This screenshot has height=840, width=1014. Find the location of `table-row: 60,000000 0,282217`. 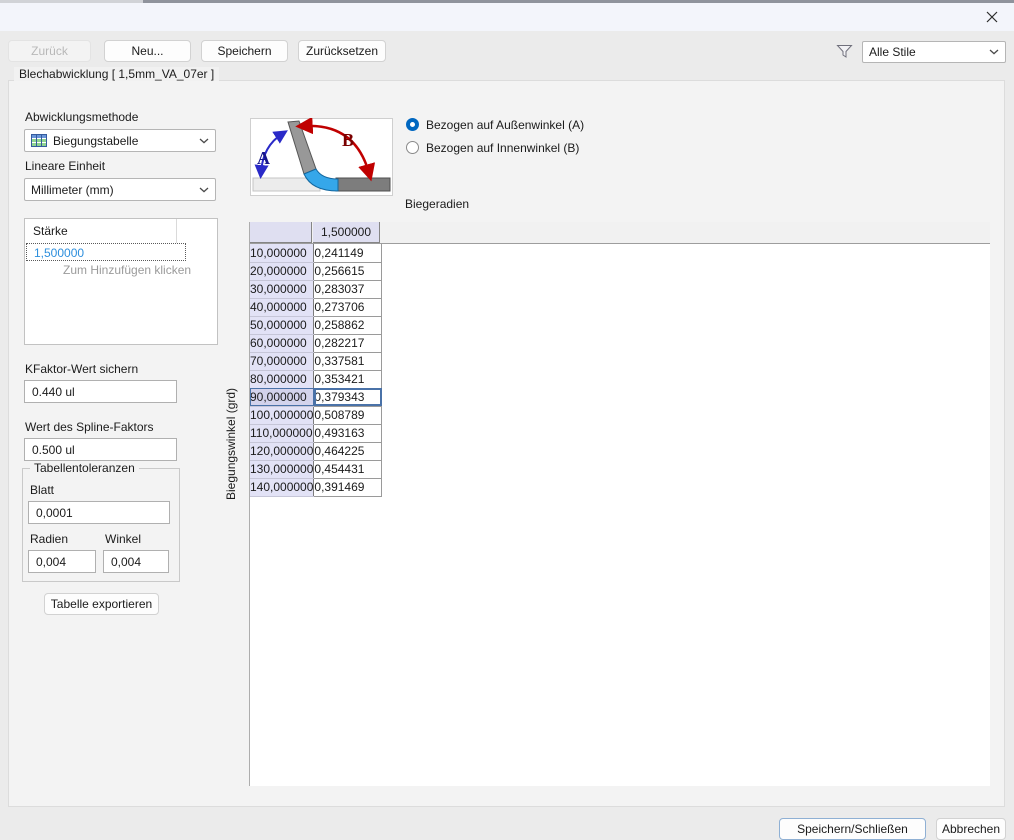

table-row: 60,000000 0,282217 is located at coordinates (316, 343).